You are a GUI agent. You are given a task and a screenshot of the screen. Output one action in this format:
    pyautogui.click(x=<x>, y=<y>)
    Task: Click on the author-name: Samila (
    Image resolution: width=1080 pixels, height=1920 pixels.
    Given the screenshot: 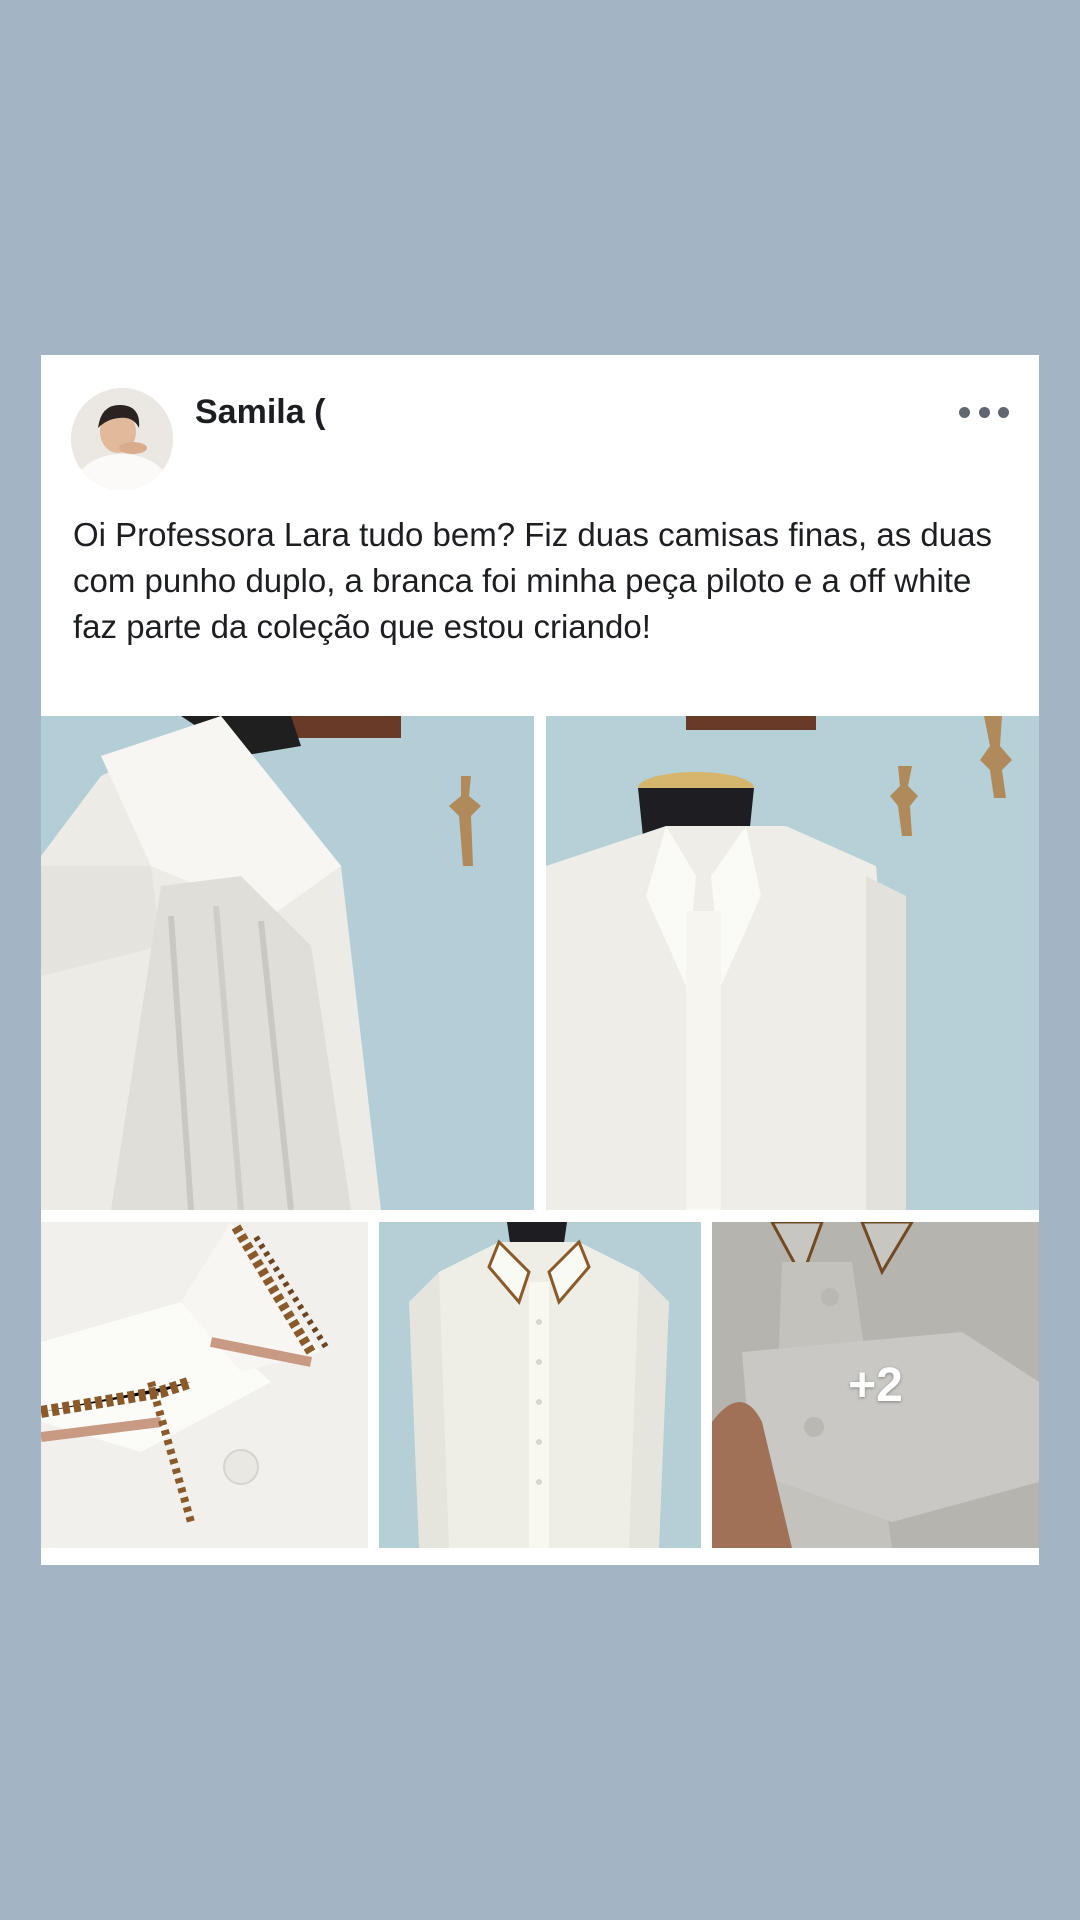 What is the action you would take?
    pyautogui.click(x=260, y=412)
    